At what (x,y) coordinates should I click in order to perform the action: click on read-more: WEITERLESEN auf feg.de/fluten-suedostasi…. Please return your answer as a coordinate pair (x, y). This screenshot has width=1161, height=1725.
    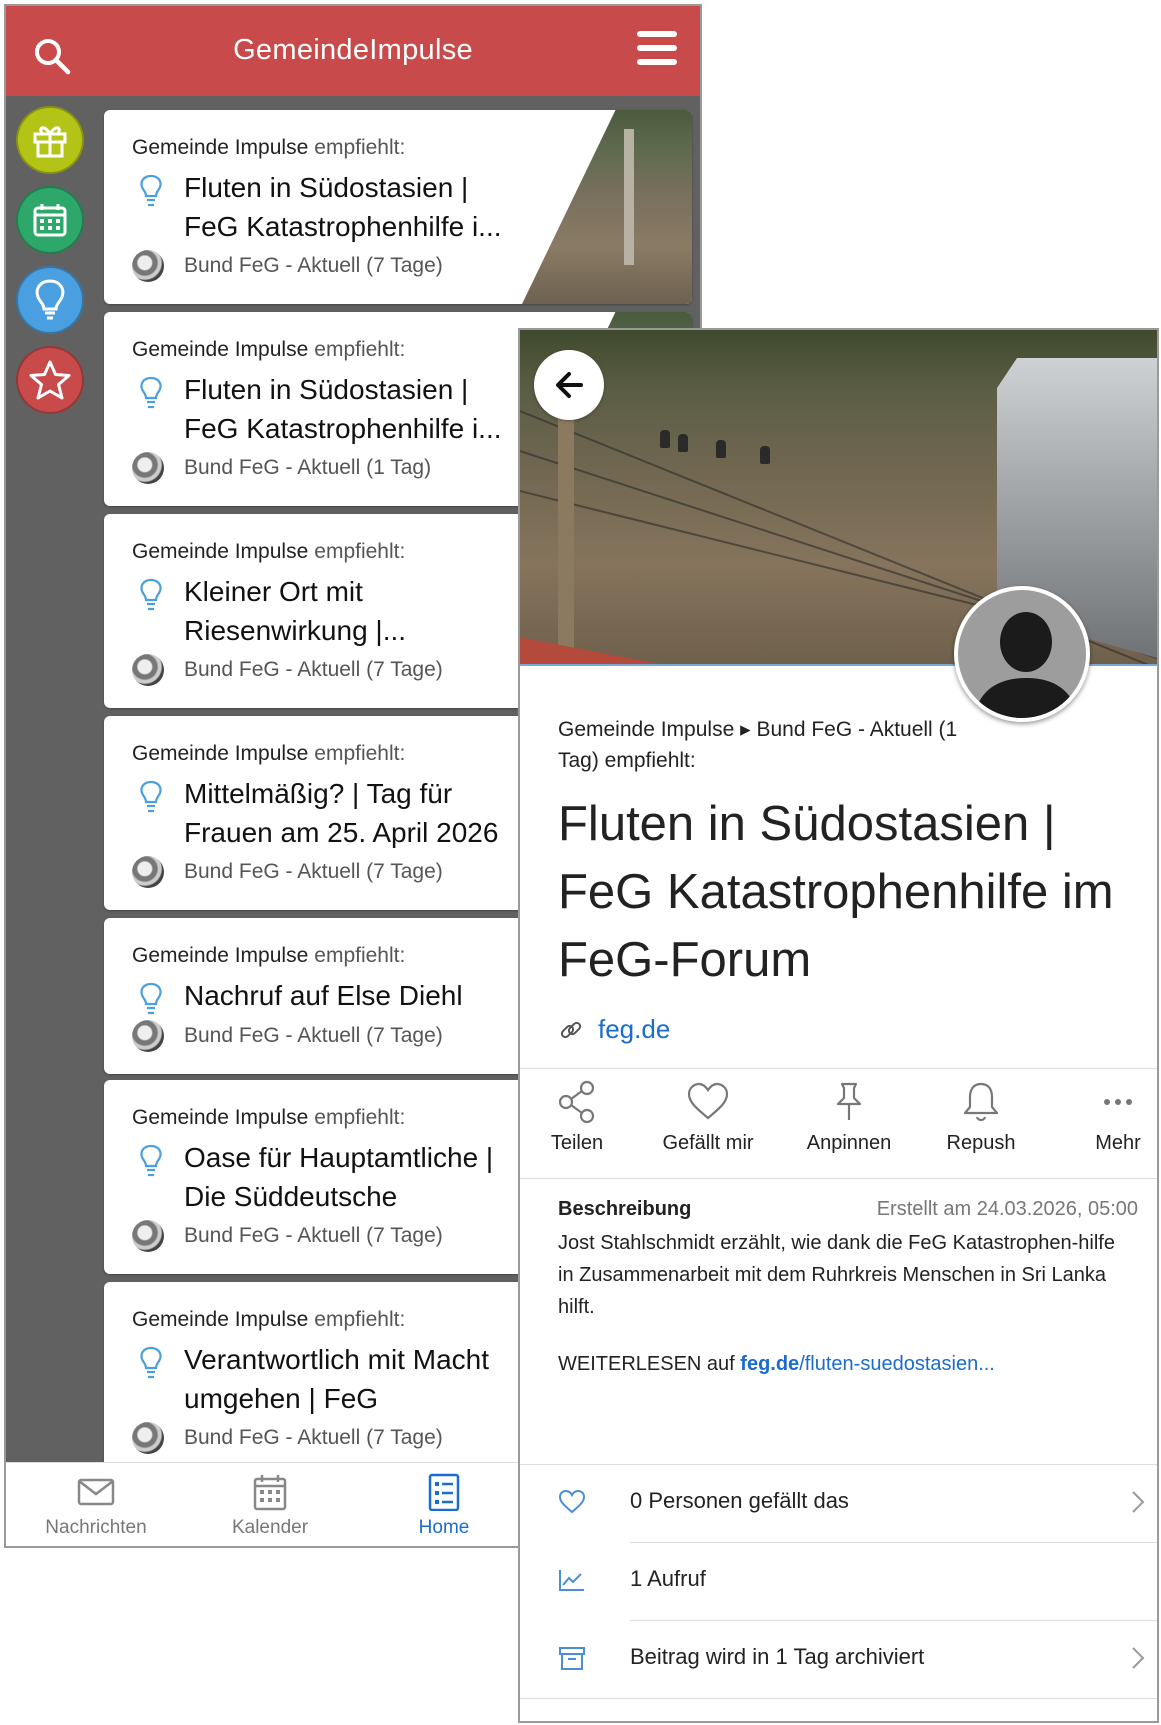
    Looking at the image, I should click on (848, 1364).